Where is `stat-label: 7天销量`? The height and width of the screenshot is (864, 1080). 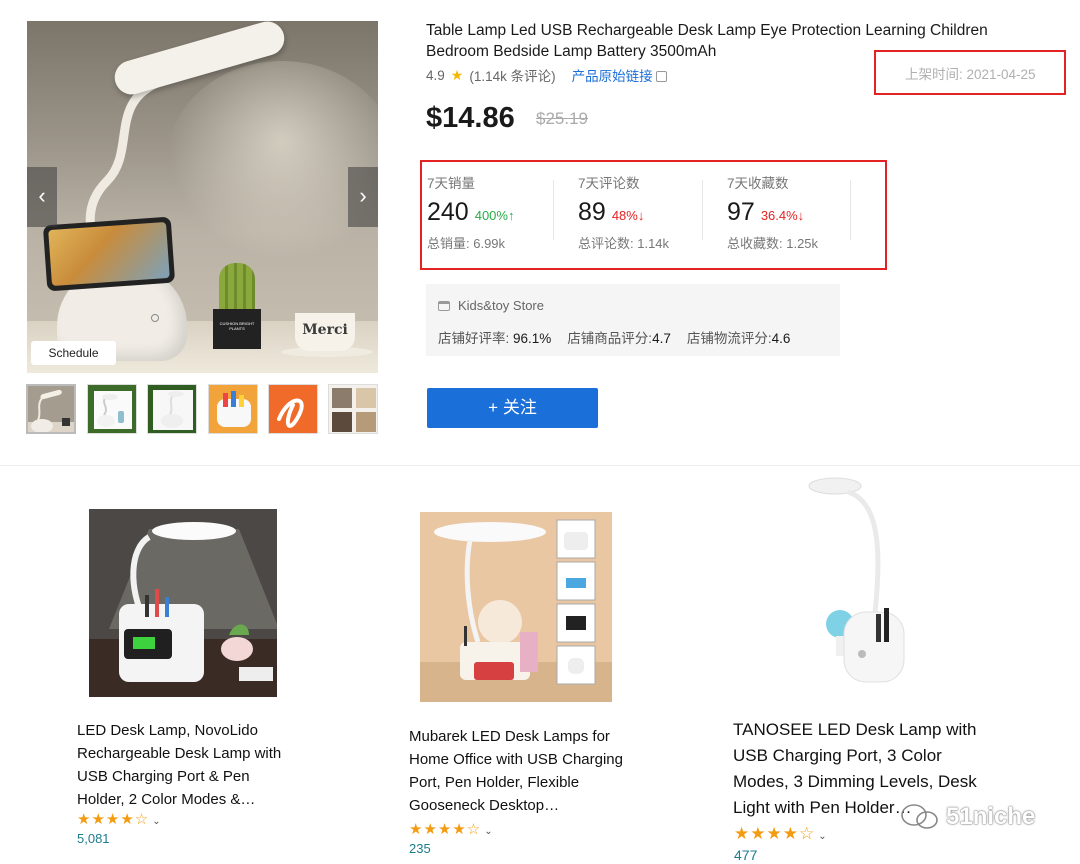 stat-label: 7天销量 is located at coordinates (451, 183).